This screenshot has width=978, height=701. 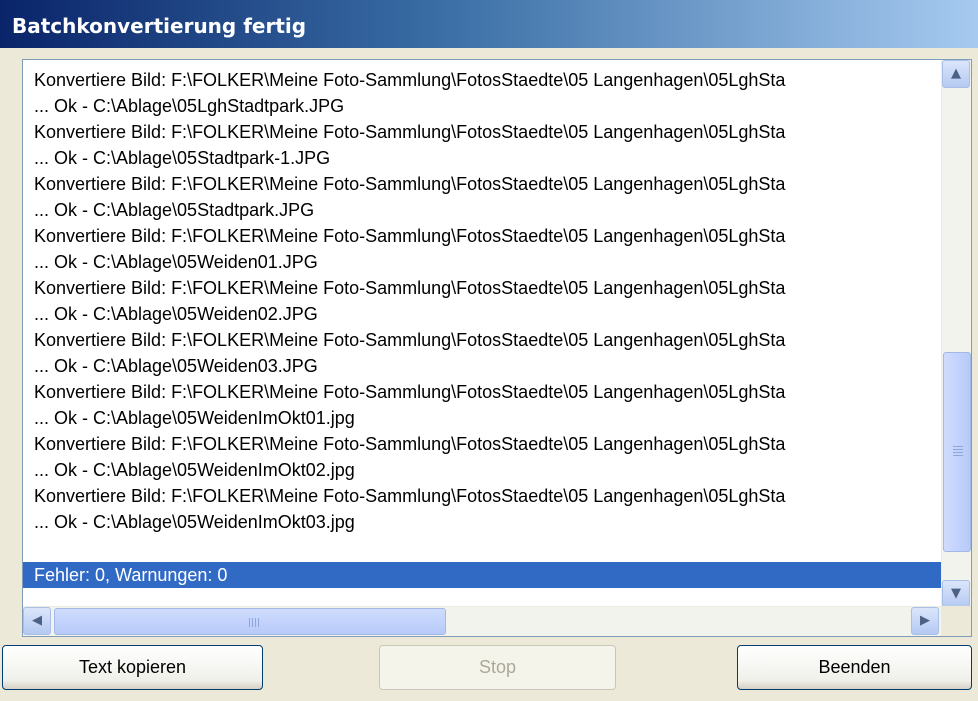 What do you see at coordinates (497, 621) in the screenshot?
I see `horizontal-scrollbar: ◀ ▶` at bounding box center [497, 621].